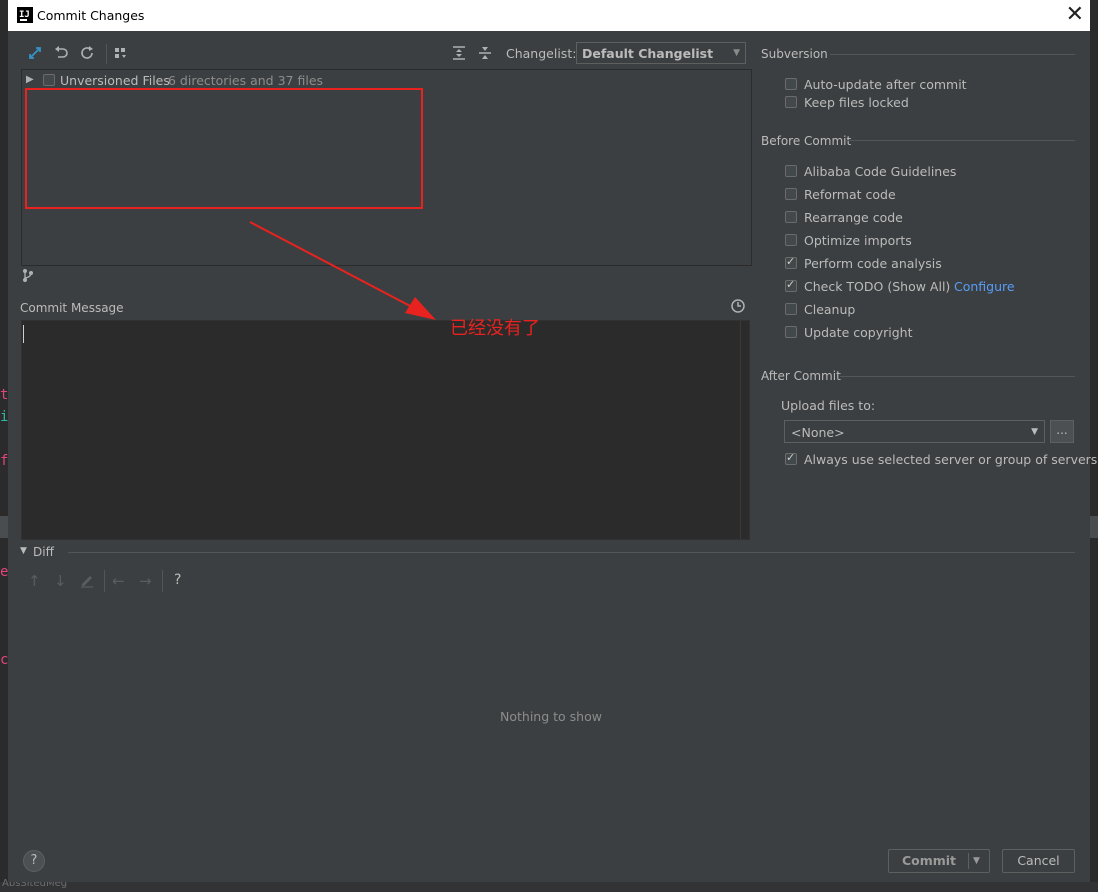 The image size is (1098, 892). Describe the element at coordinates (549, 885) in the screenshot. I see `status-strip: AbsSitedMeg` at that location.